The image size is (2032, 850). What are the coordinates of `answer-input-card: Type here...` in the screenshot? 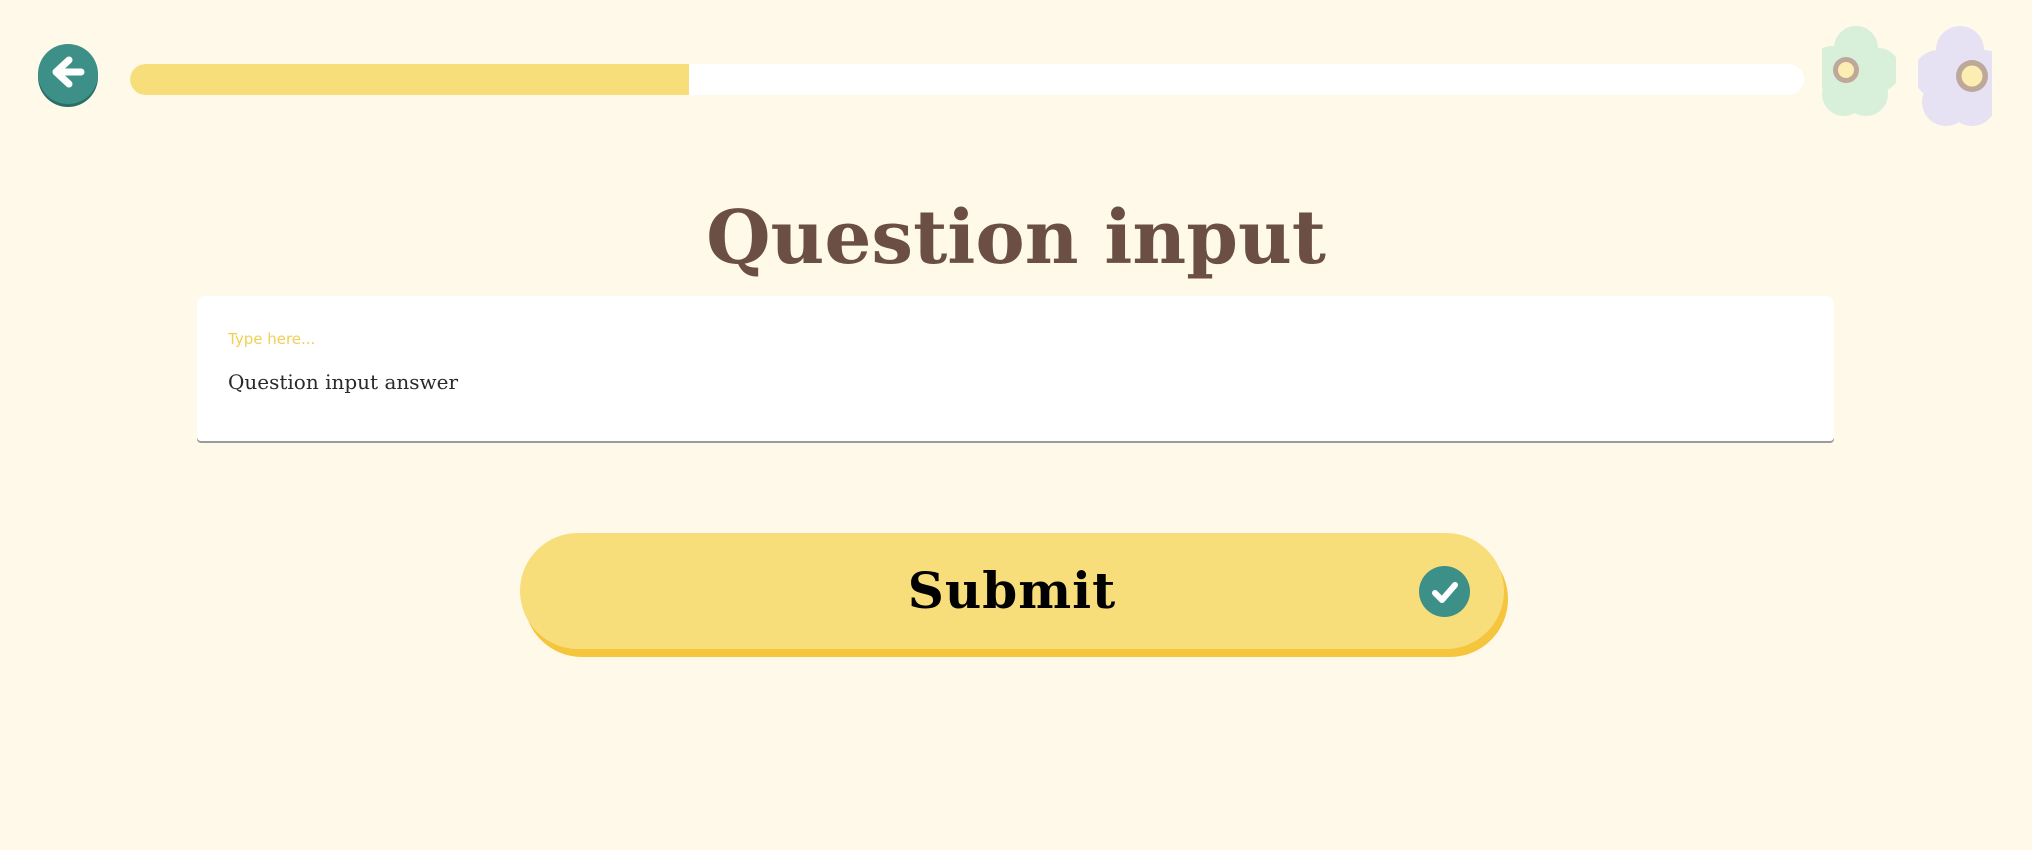 It's located at (1015, 368).